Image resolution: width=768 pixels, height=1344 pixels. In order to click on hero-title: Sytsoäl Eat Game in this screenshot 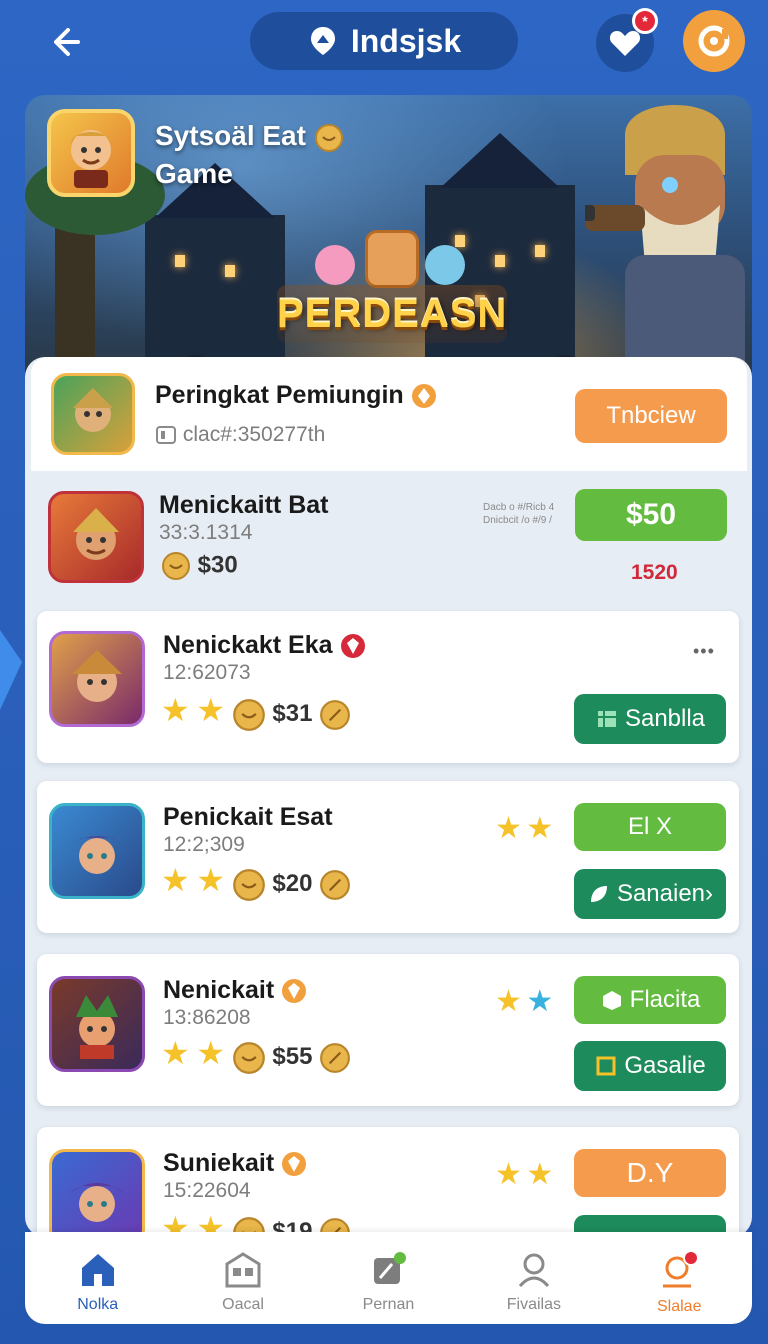, I will do `click(249, 155)`.